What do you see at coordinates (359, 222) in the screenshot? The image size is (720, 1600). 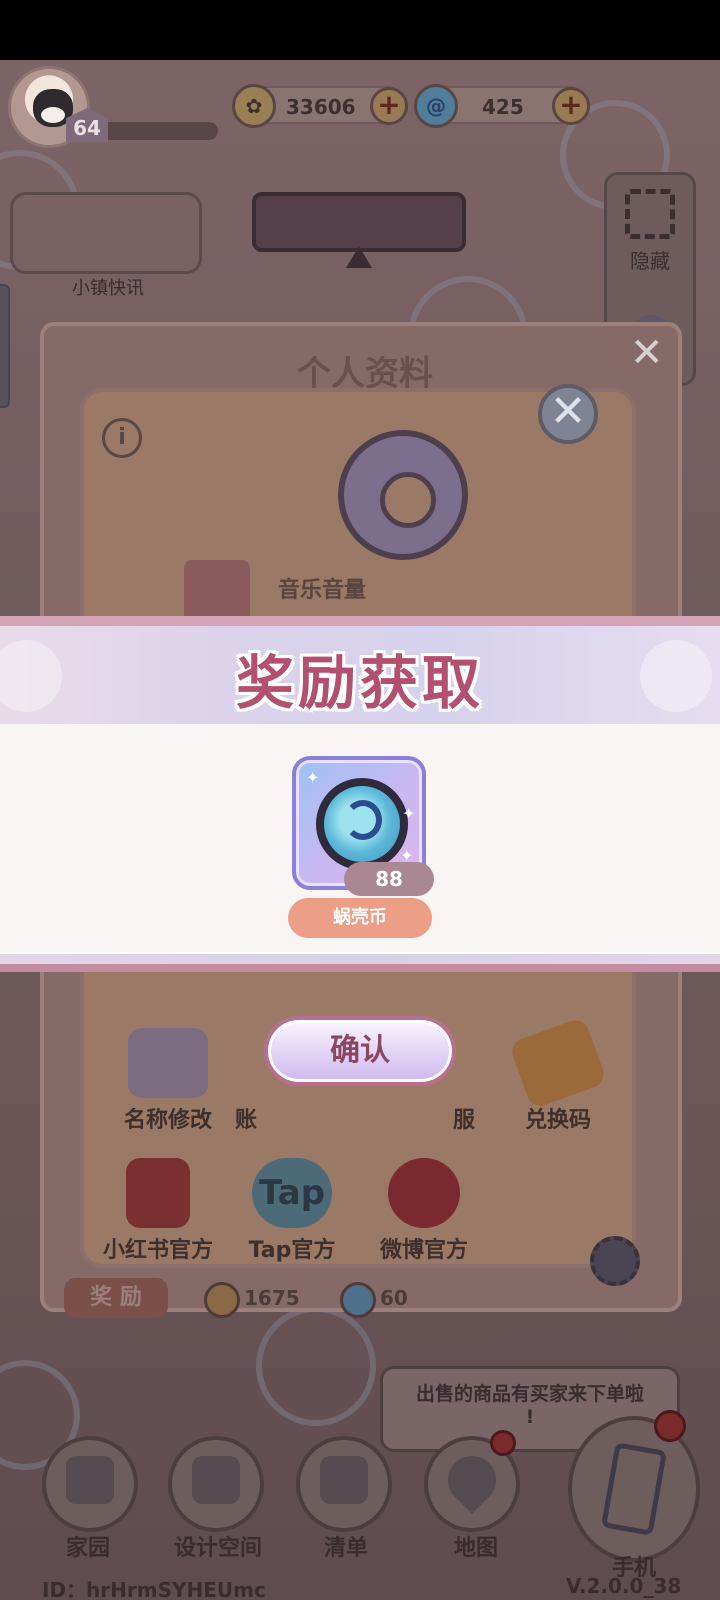 I see `event-banner` at bounding box center [359, 222].